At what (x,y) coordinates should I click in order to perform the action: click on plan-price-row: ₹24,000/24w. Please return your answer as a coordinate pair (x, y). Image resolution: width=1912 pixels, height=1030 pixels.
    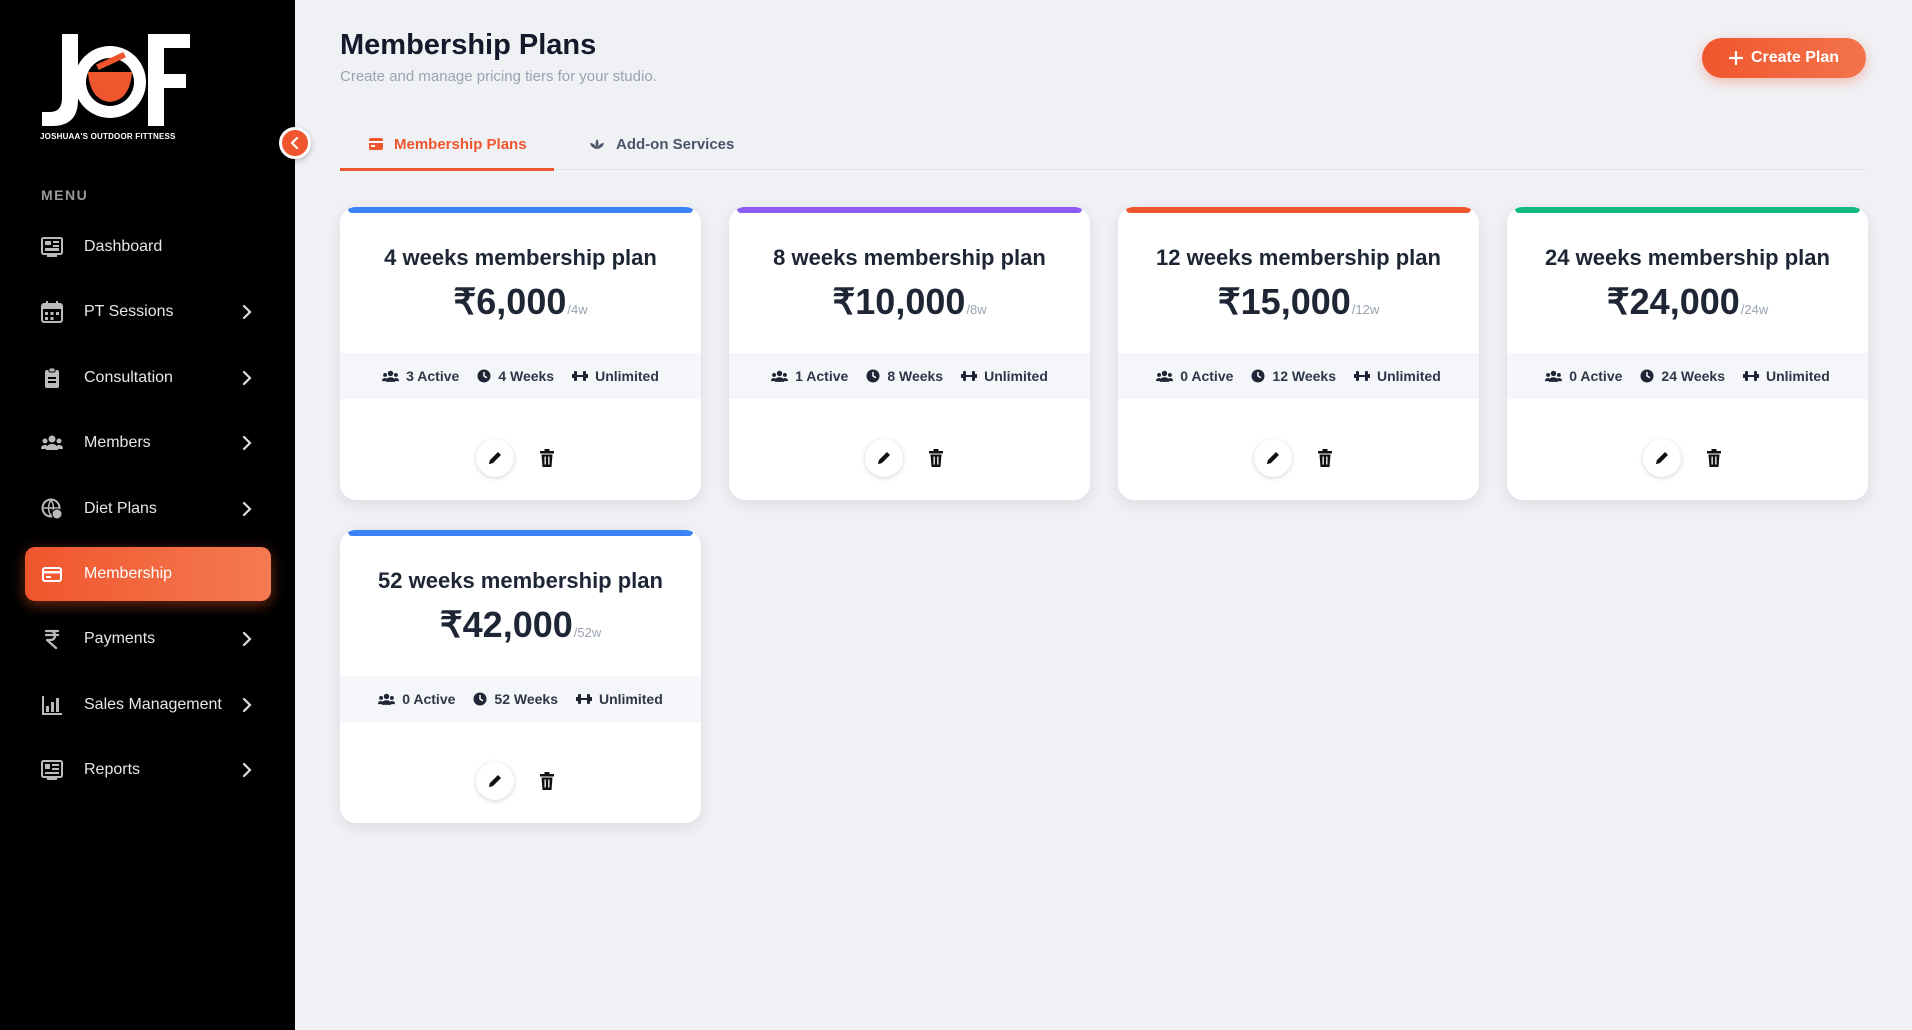
    Looking at the image, I should click on (1687, 302).